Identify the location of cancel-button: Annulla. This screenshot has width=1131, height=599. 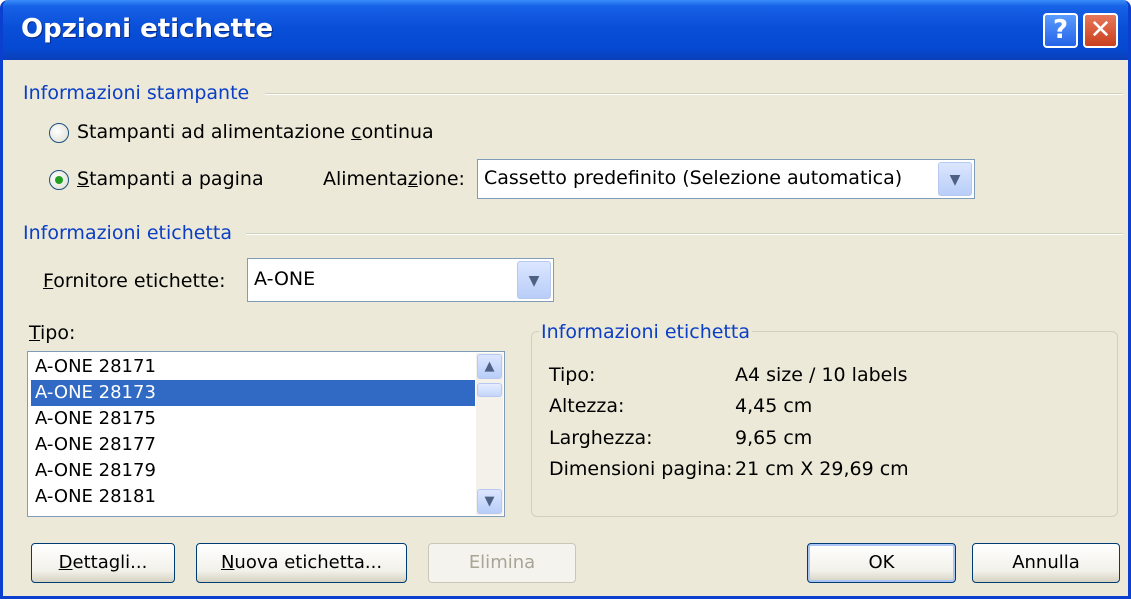
(1046, 563).